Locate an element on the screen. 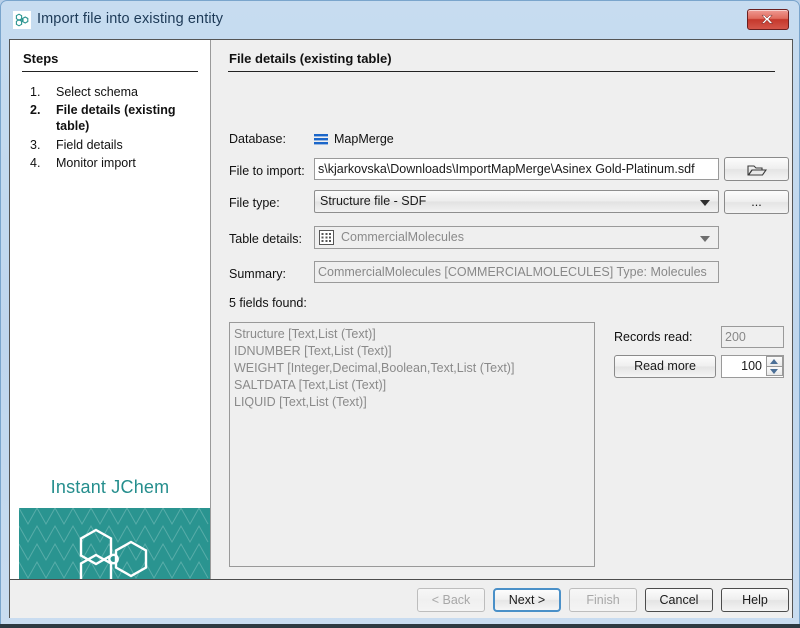 Image resolution: width=800 pixels, height=628 pixels. close-icon is located at coordinates (767, 19).